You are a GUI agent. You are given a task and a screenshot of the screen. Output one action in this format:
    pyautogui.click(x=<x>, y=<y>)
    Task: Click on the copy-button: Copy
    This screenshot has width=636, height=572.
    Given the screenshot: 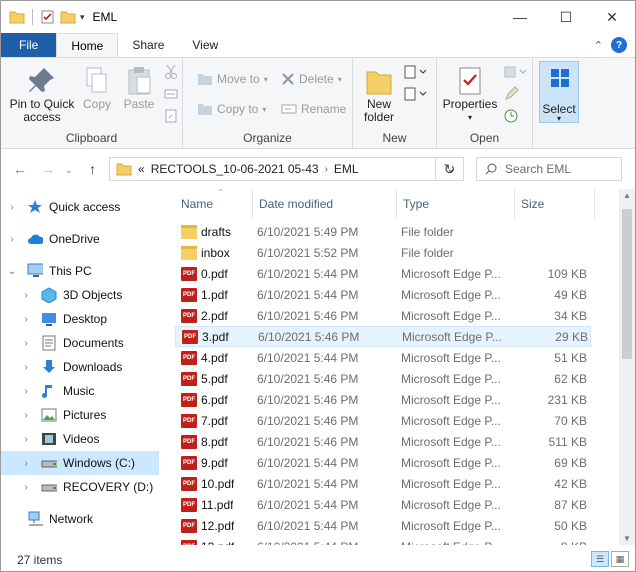 What is the action you would take?
    pyautogui.click(x=97, y=87)
    